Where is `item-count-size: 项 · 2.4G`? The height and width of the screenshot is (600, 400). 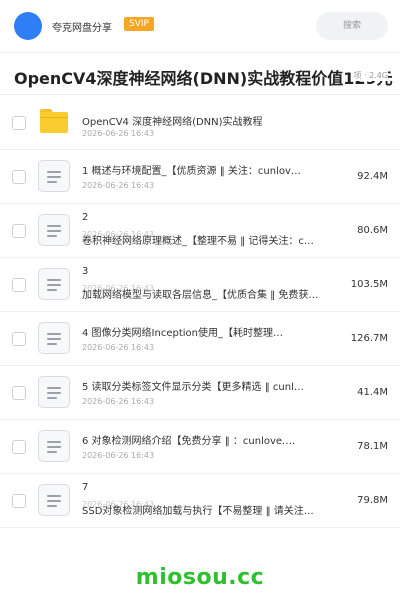 item-count-size: 项 · 2.4G is located at coordinates (369, 75).